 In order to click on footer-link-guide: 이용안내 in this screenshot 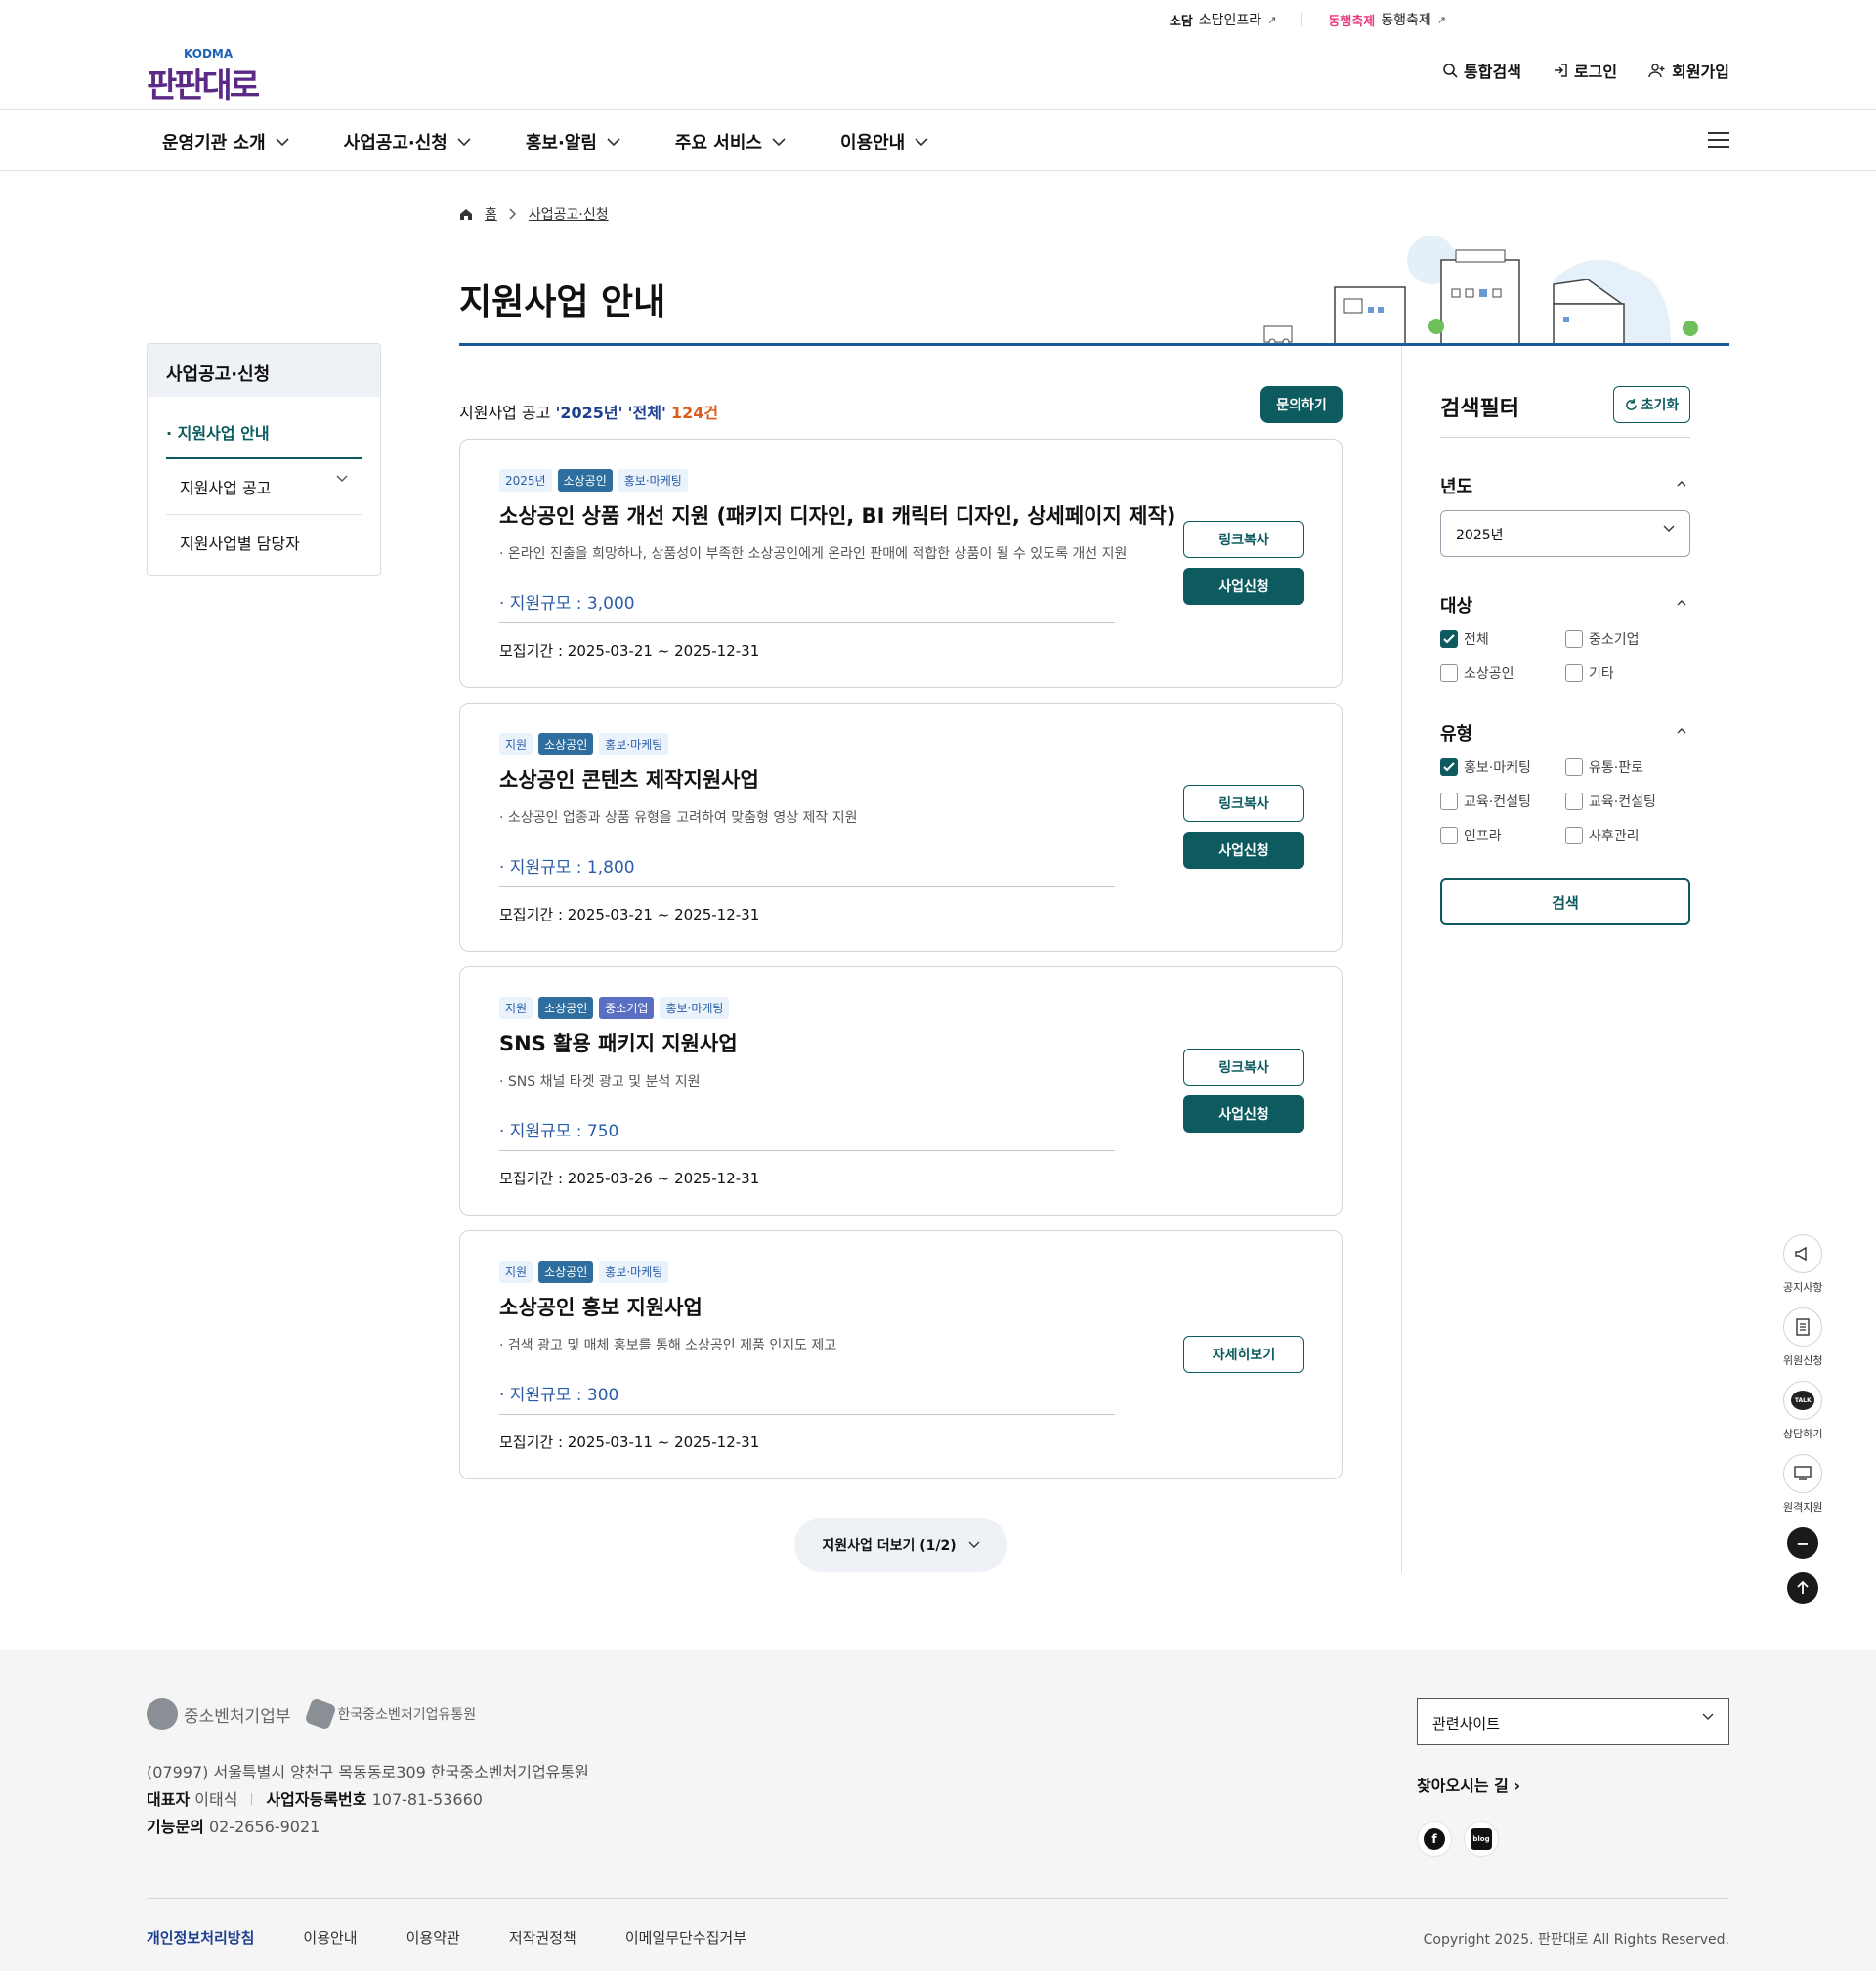, I will do `click(330, 1938)`.